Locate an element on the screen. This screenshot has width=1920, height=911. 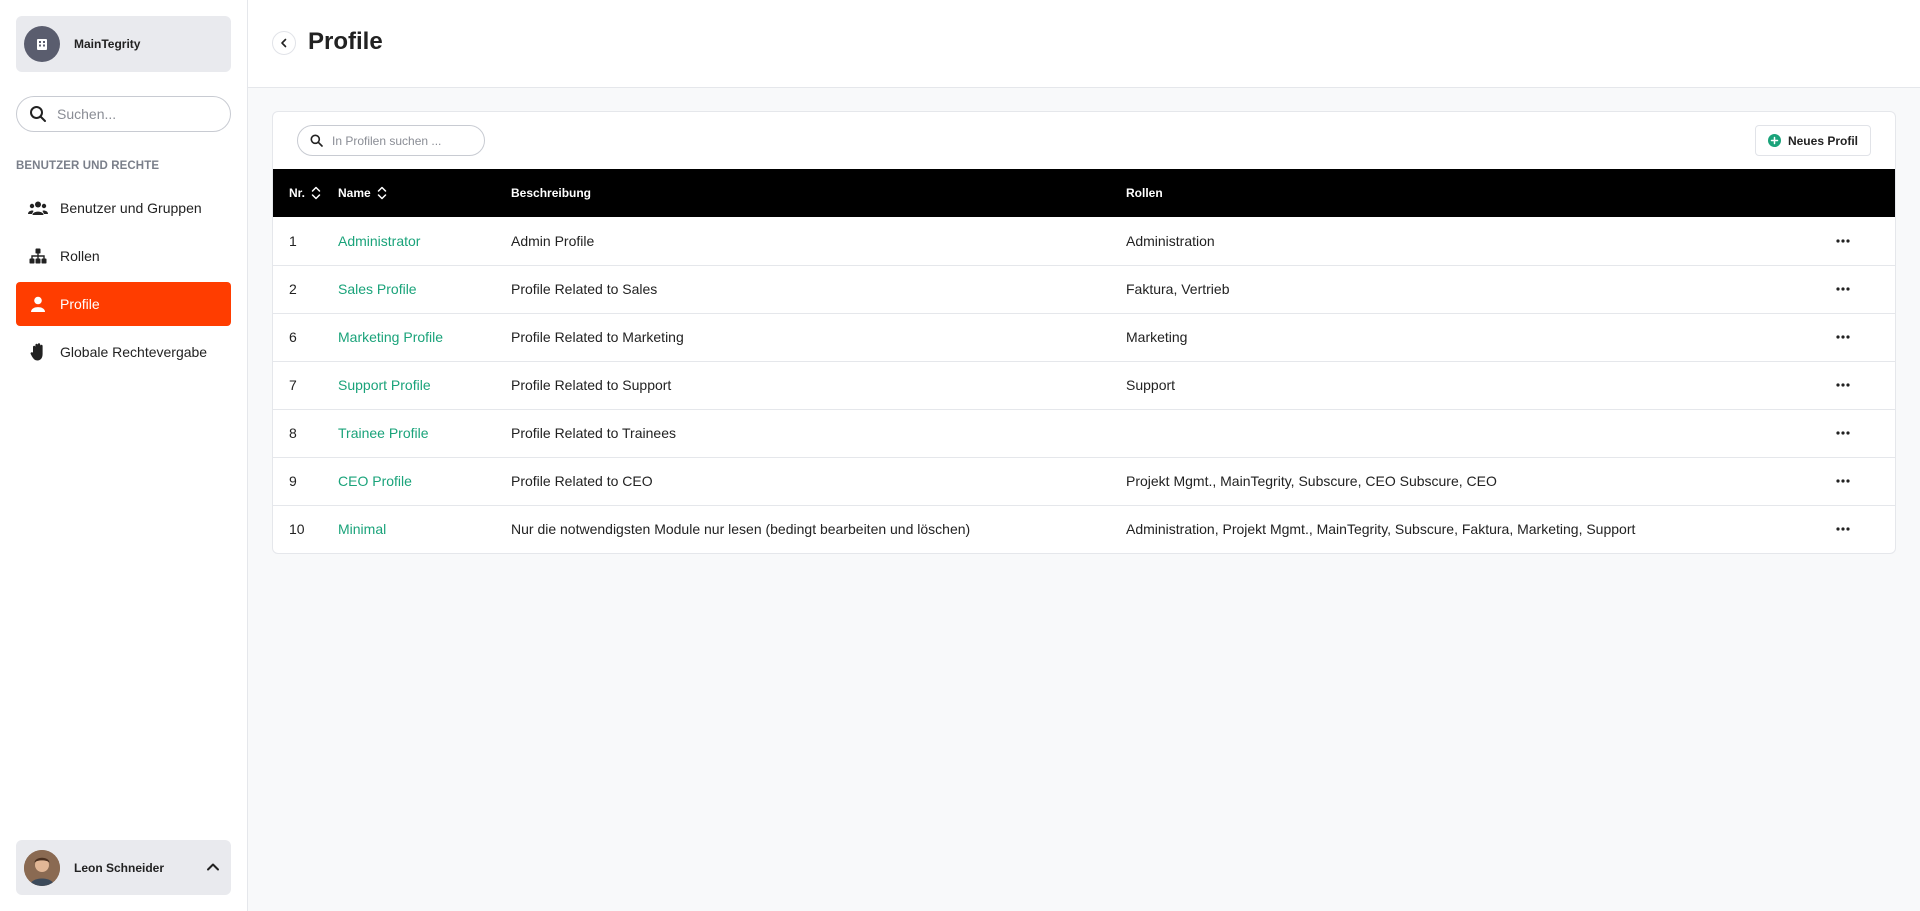
org-name: MainTegrity is located at coordinates (107, 44).